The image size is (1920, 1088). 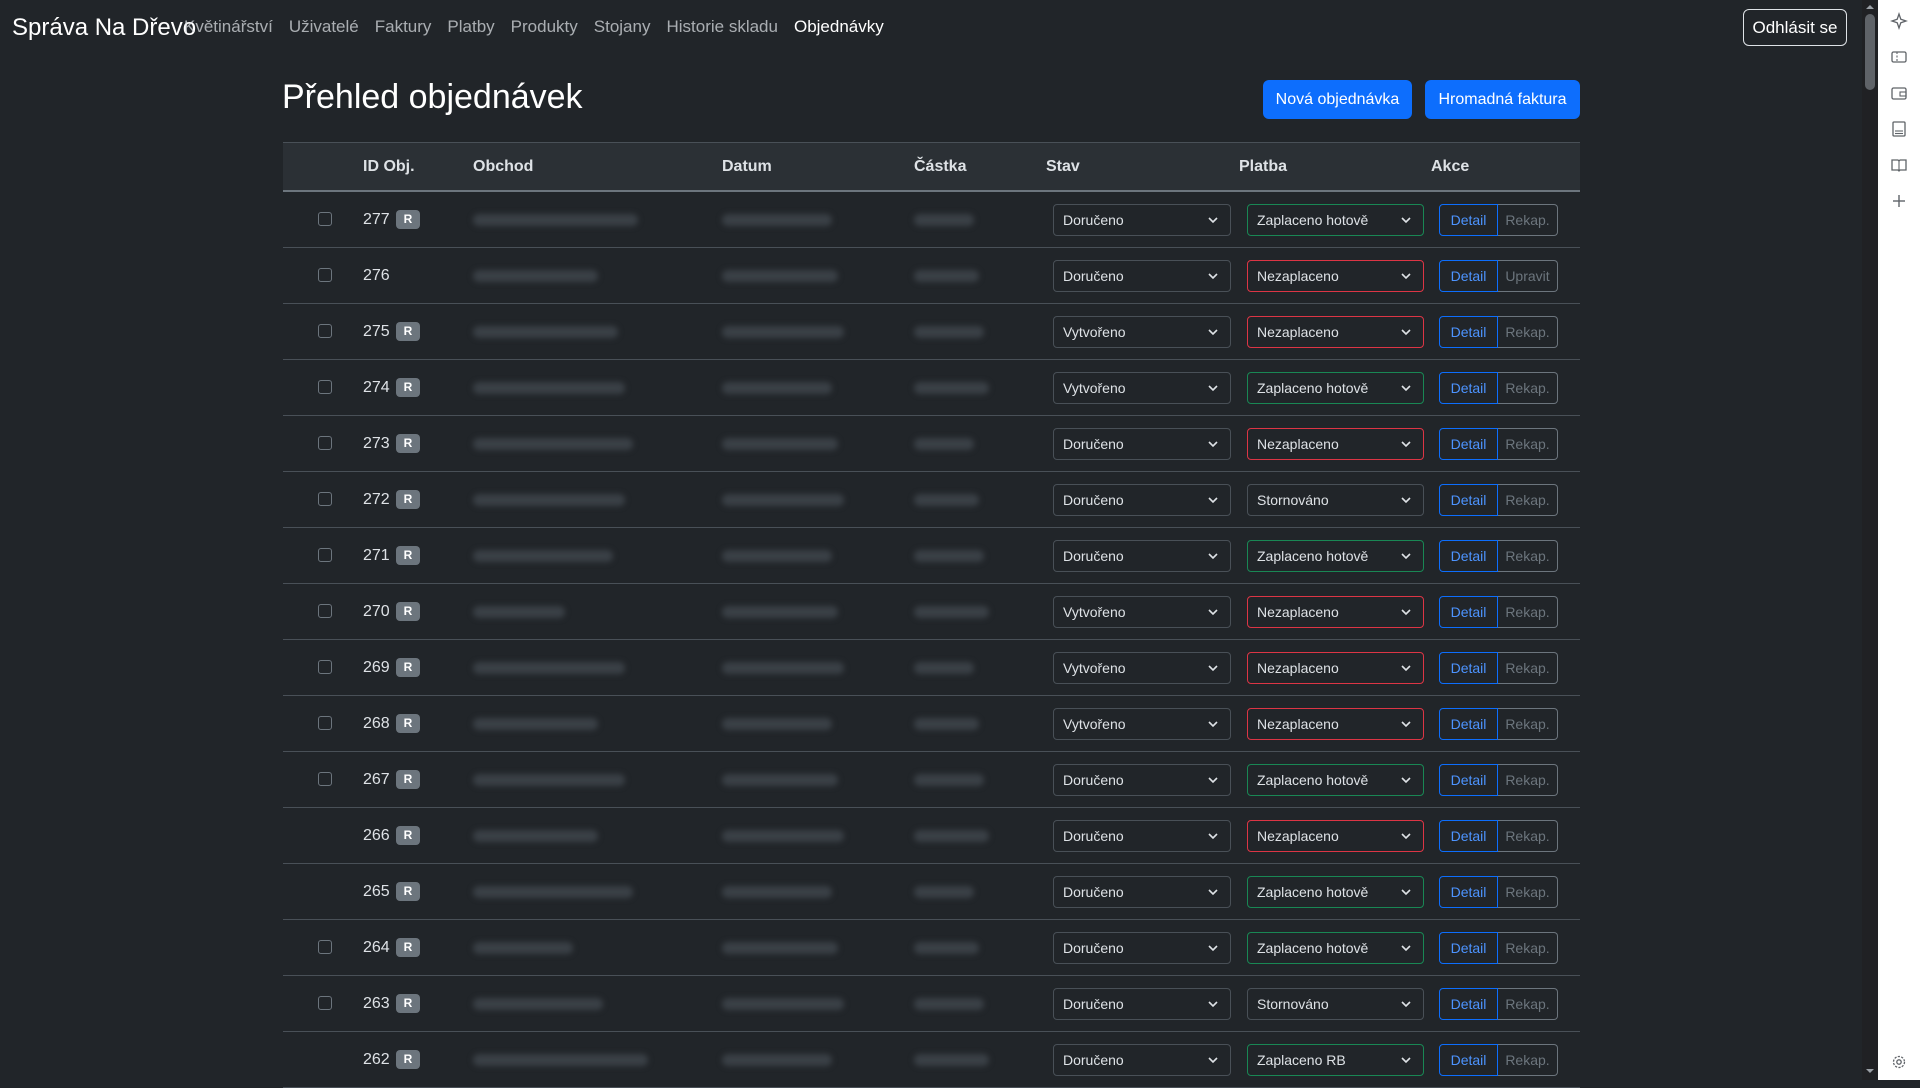 I want to click on save-page-icon, so click(x=1899, y=129).